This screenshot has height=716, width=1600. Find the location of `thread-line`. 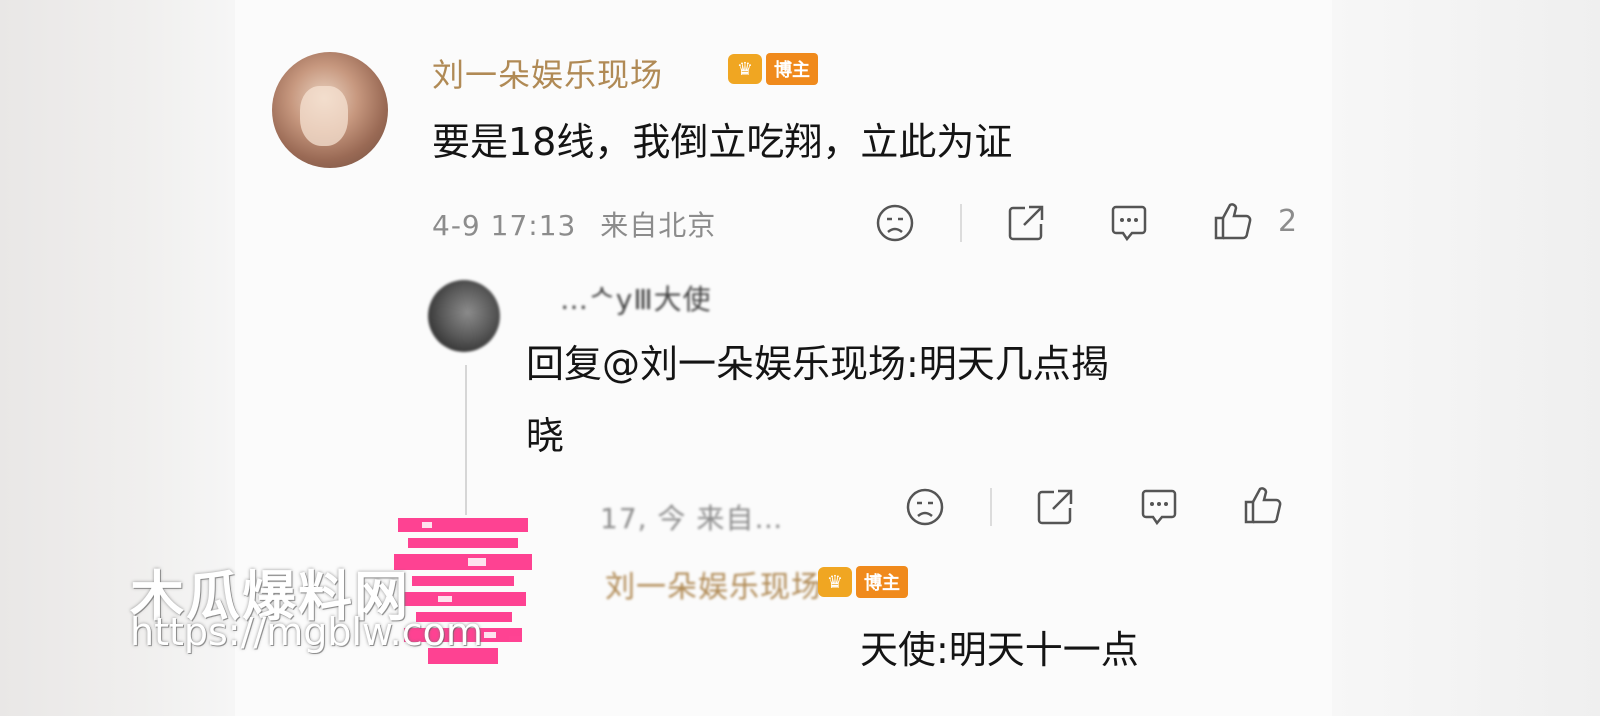

thread-line is located at coordinates (466, 440).